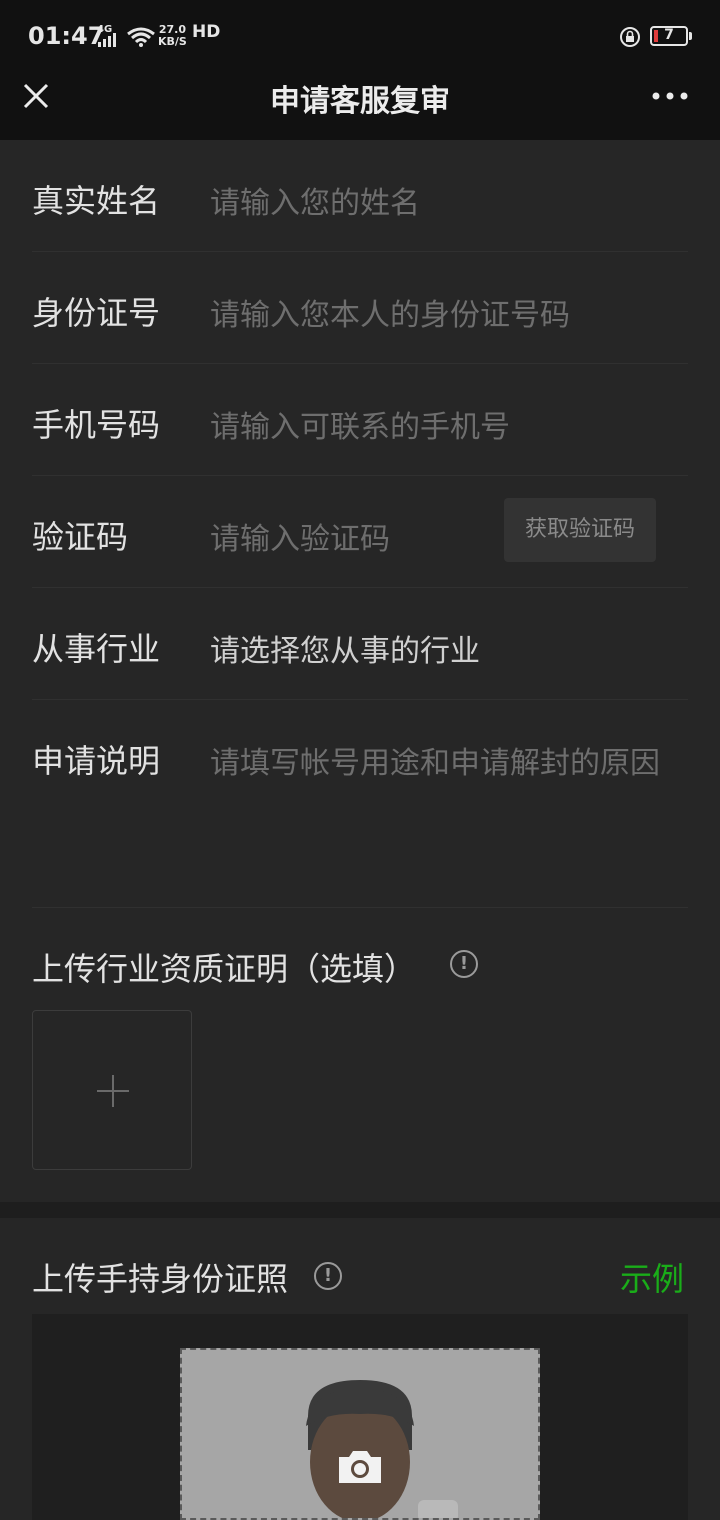  I want to click on nav-bar: 申请客服复审, so click(360, 105).